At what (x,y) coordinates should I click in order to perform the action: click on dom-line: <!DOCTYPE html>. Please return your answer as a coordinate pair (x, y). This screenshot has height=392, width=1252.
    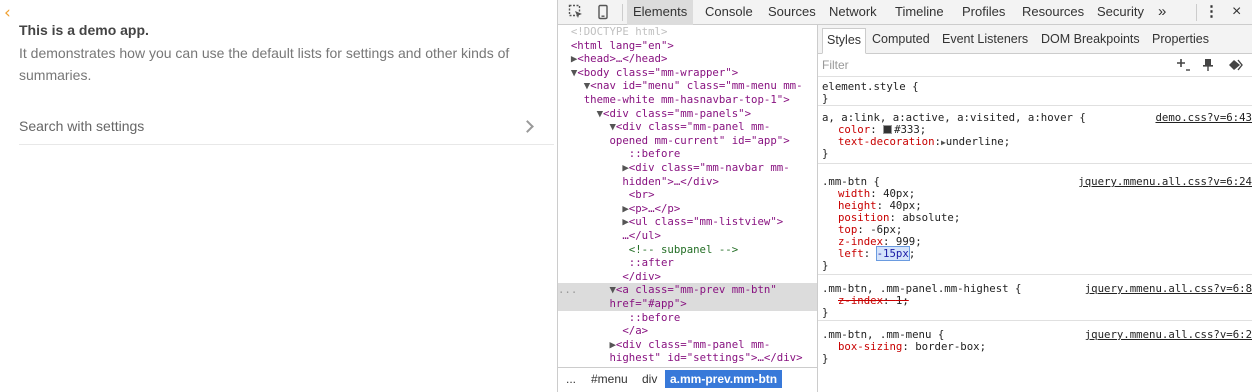
    Looking at the image, I should click on (687, 32).